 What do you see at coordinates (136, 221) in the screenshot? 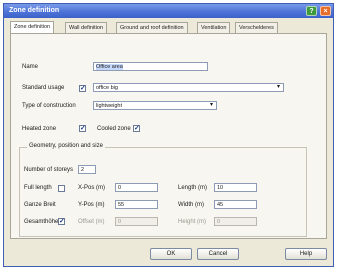
I see `offset-field: 0` at bounding box center [136, 221].